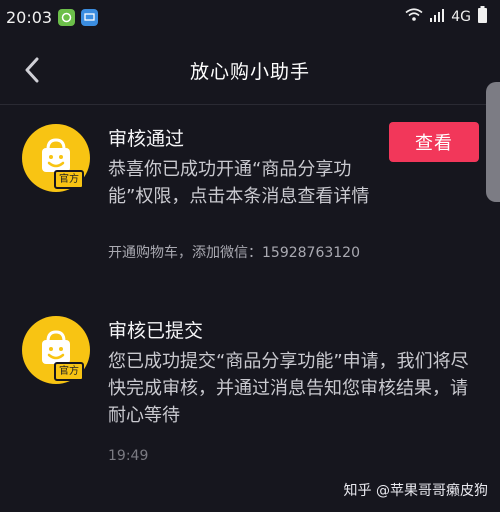 The height and width of the screenshot is (512, 500). I want to click on network-type: 4G, so click(461, 17).